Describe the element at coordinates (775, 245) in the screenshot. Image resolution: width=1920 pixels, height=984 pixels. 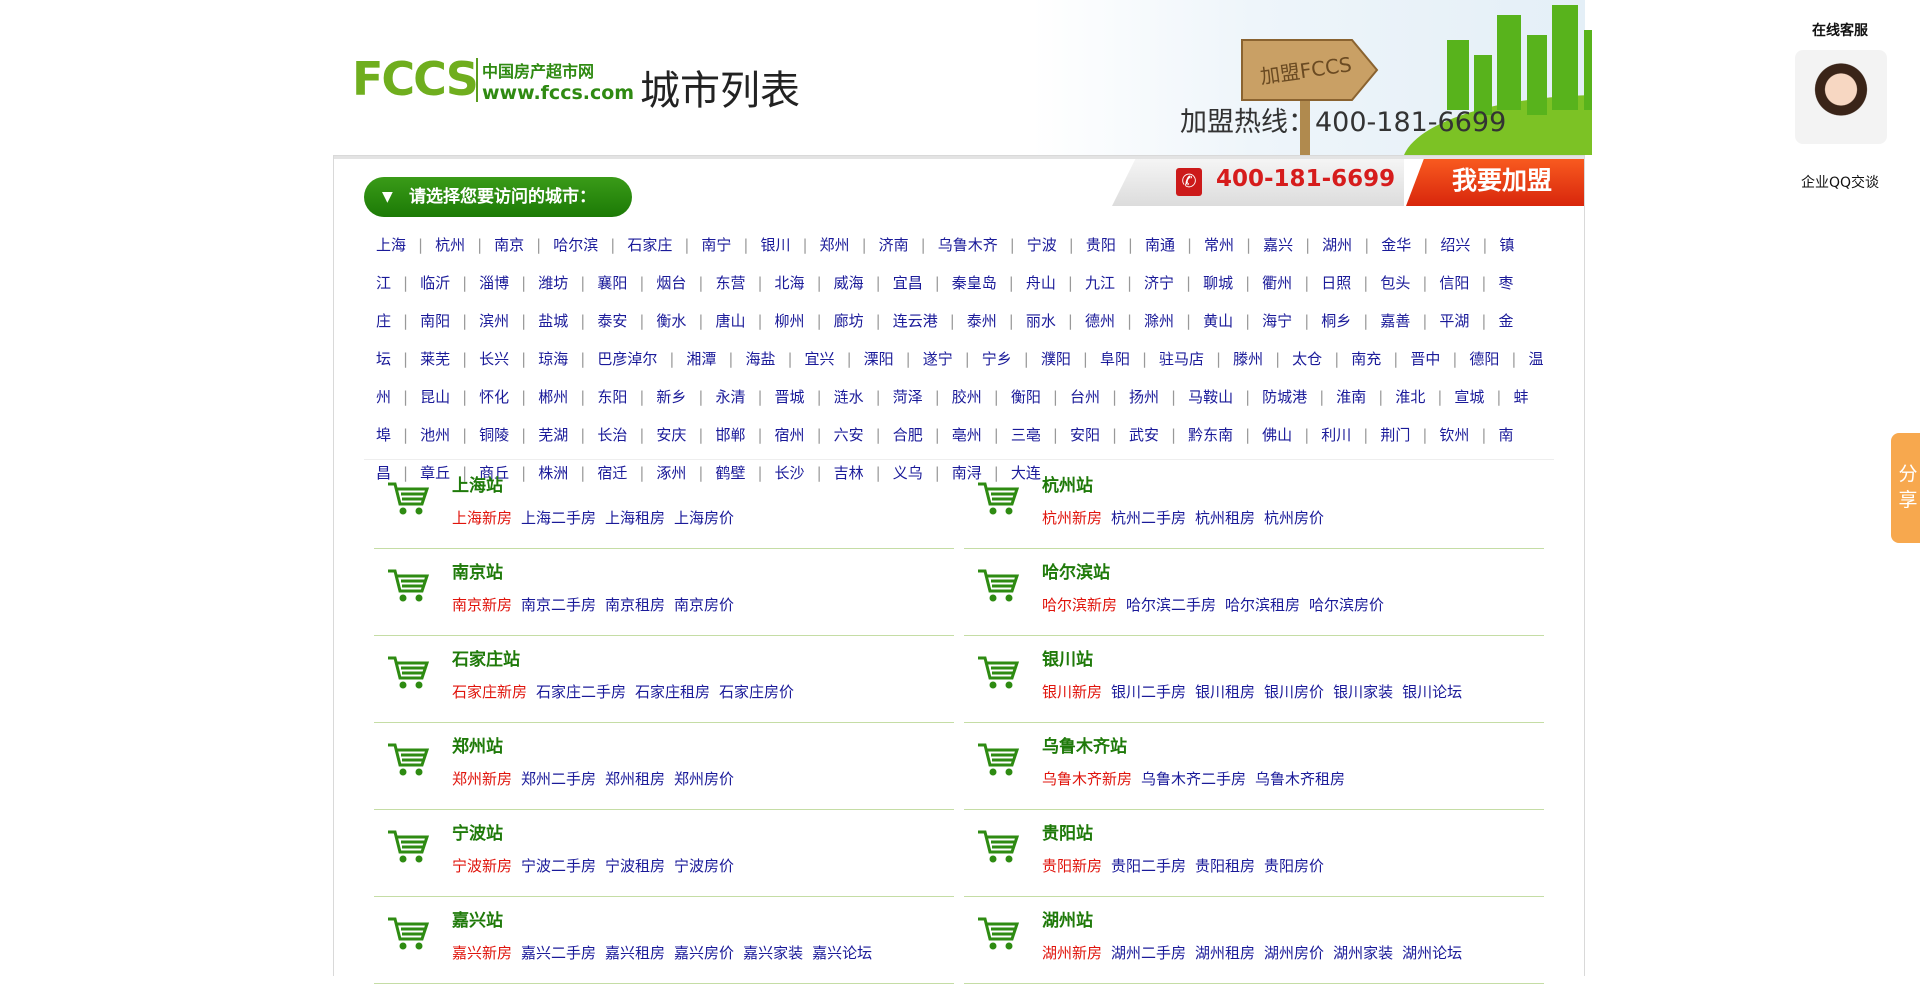
I see `city-link: 银川` at that location.